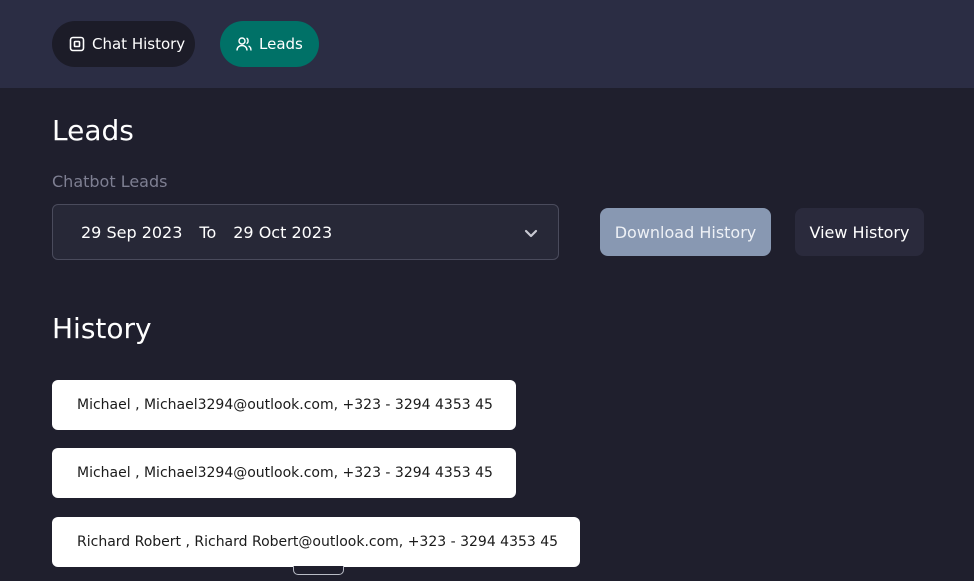 This screenshot has width=974, height=581. What do you see at coordinates (139, 44) in the screenshot?
I see `tab-chat-history-label: Chat History` at bounding box center [139, 44].